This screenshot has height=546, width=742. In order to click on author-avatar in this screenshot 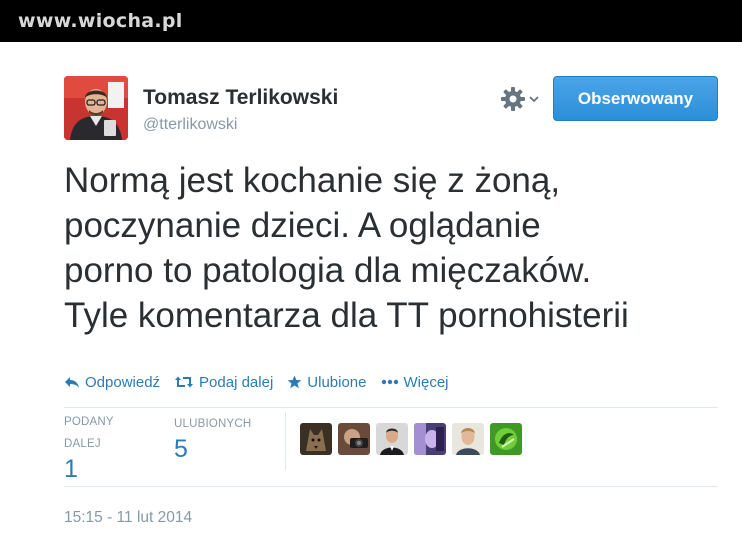, I will do `click(96, 108)`.